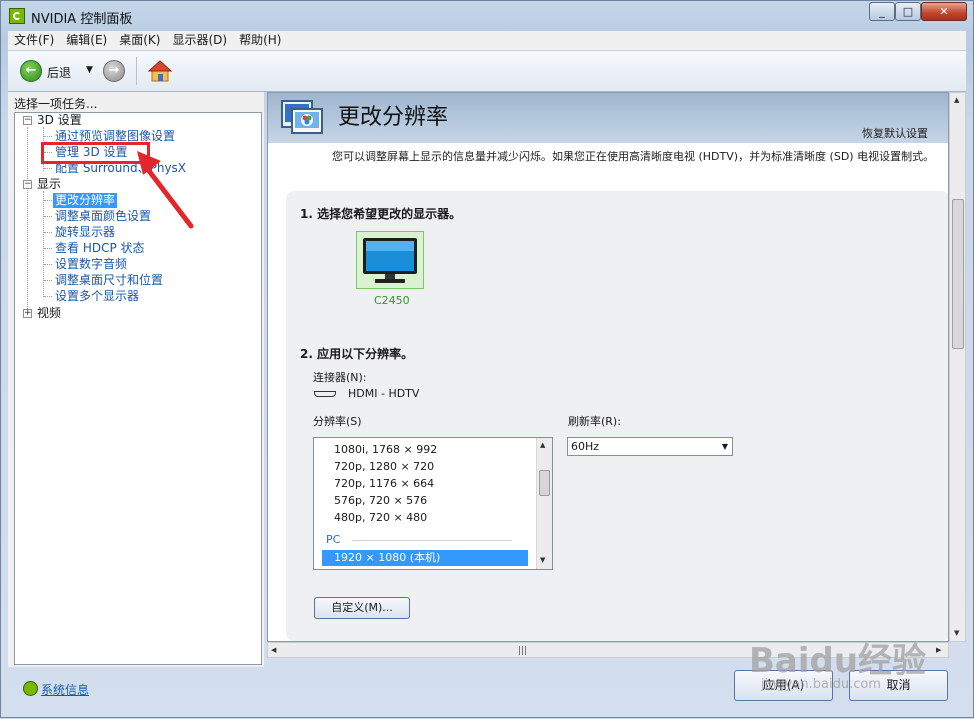 The image size is (974, 719). What do you see at coordinates (944, 11) in the screenshot?
I see `close-button: ✕` at bounding box center [944, 11].